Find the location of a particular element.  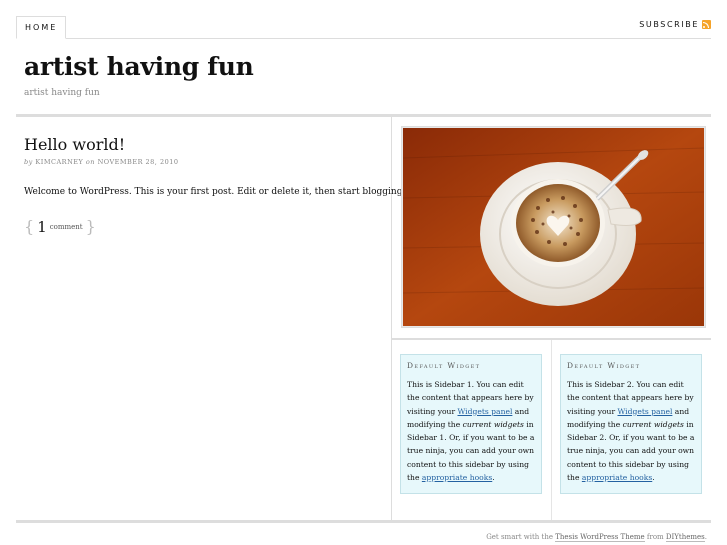

comments-link: { 1 comment } is located at coordinates (60, 226).